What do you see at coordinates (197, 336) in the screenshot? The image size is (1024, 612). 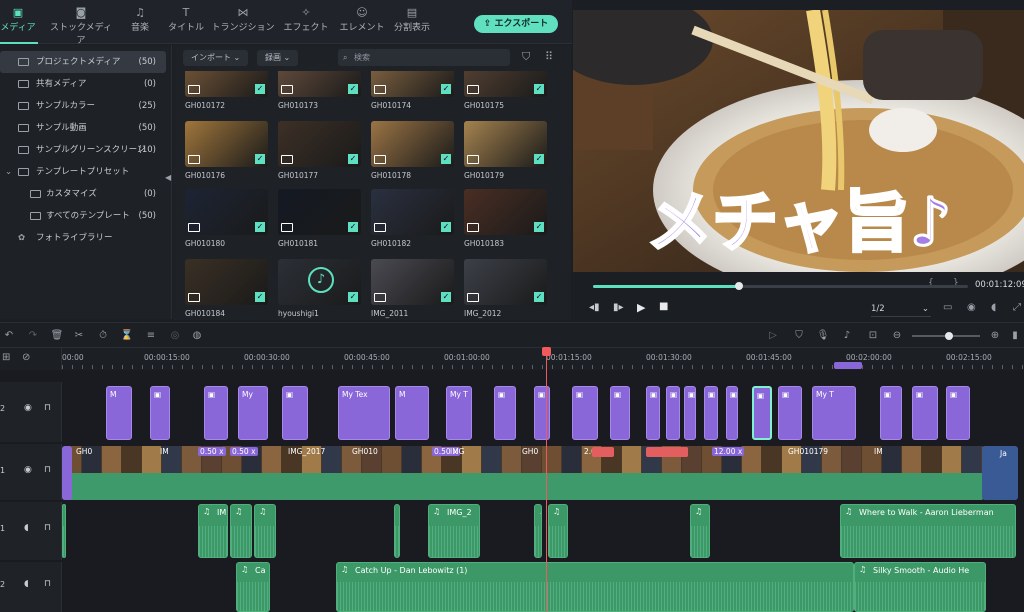 I see `audio-icon: ◍` at bounding box center [197, 336].